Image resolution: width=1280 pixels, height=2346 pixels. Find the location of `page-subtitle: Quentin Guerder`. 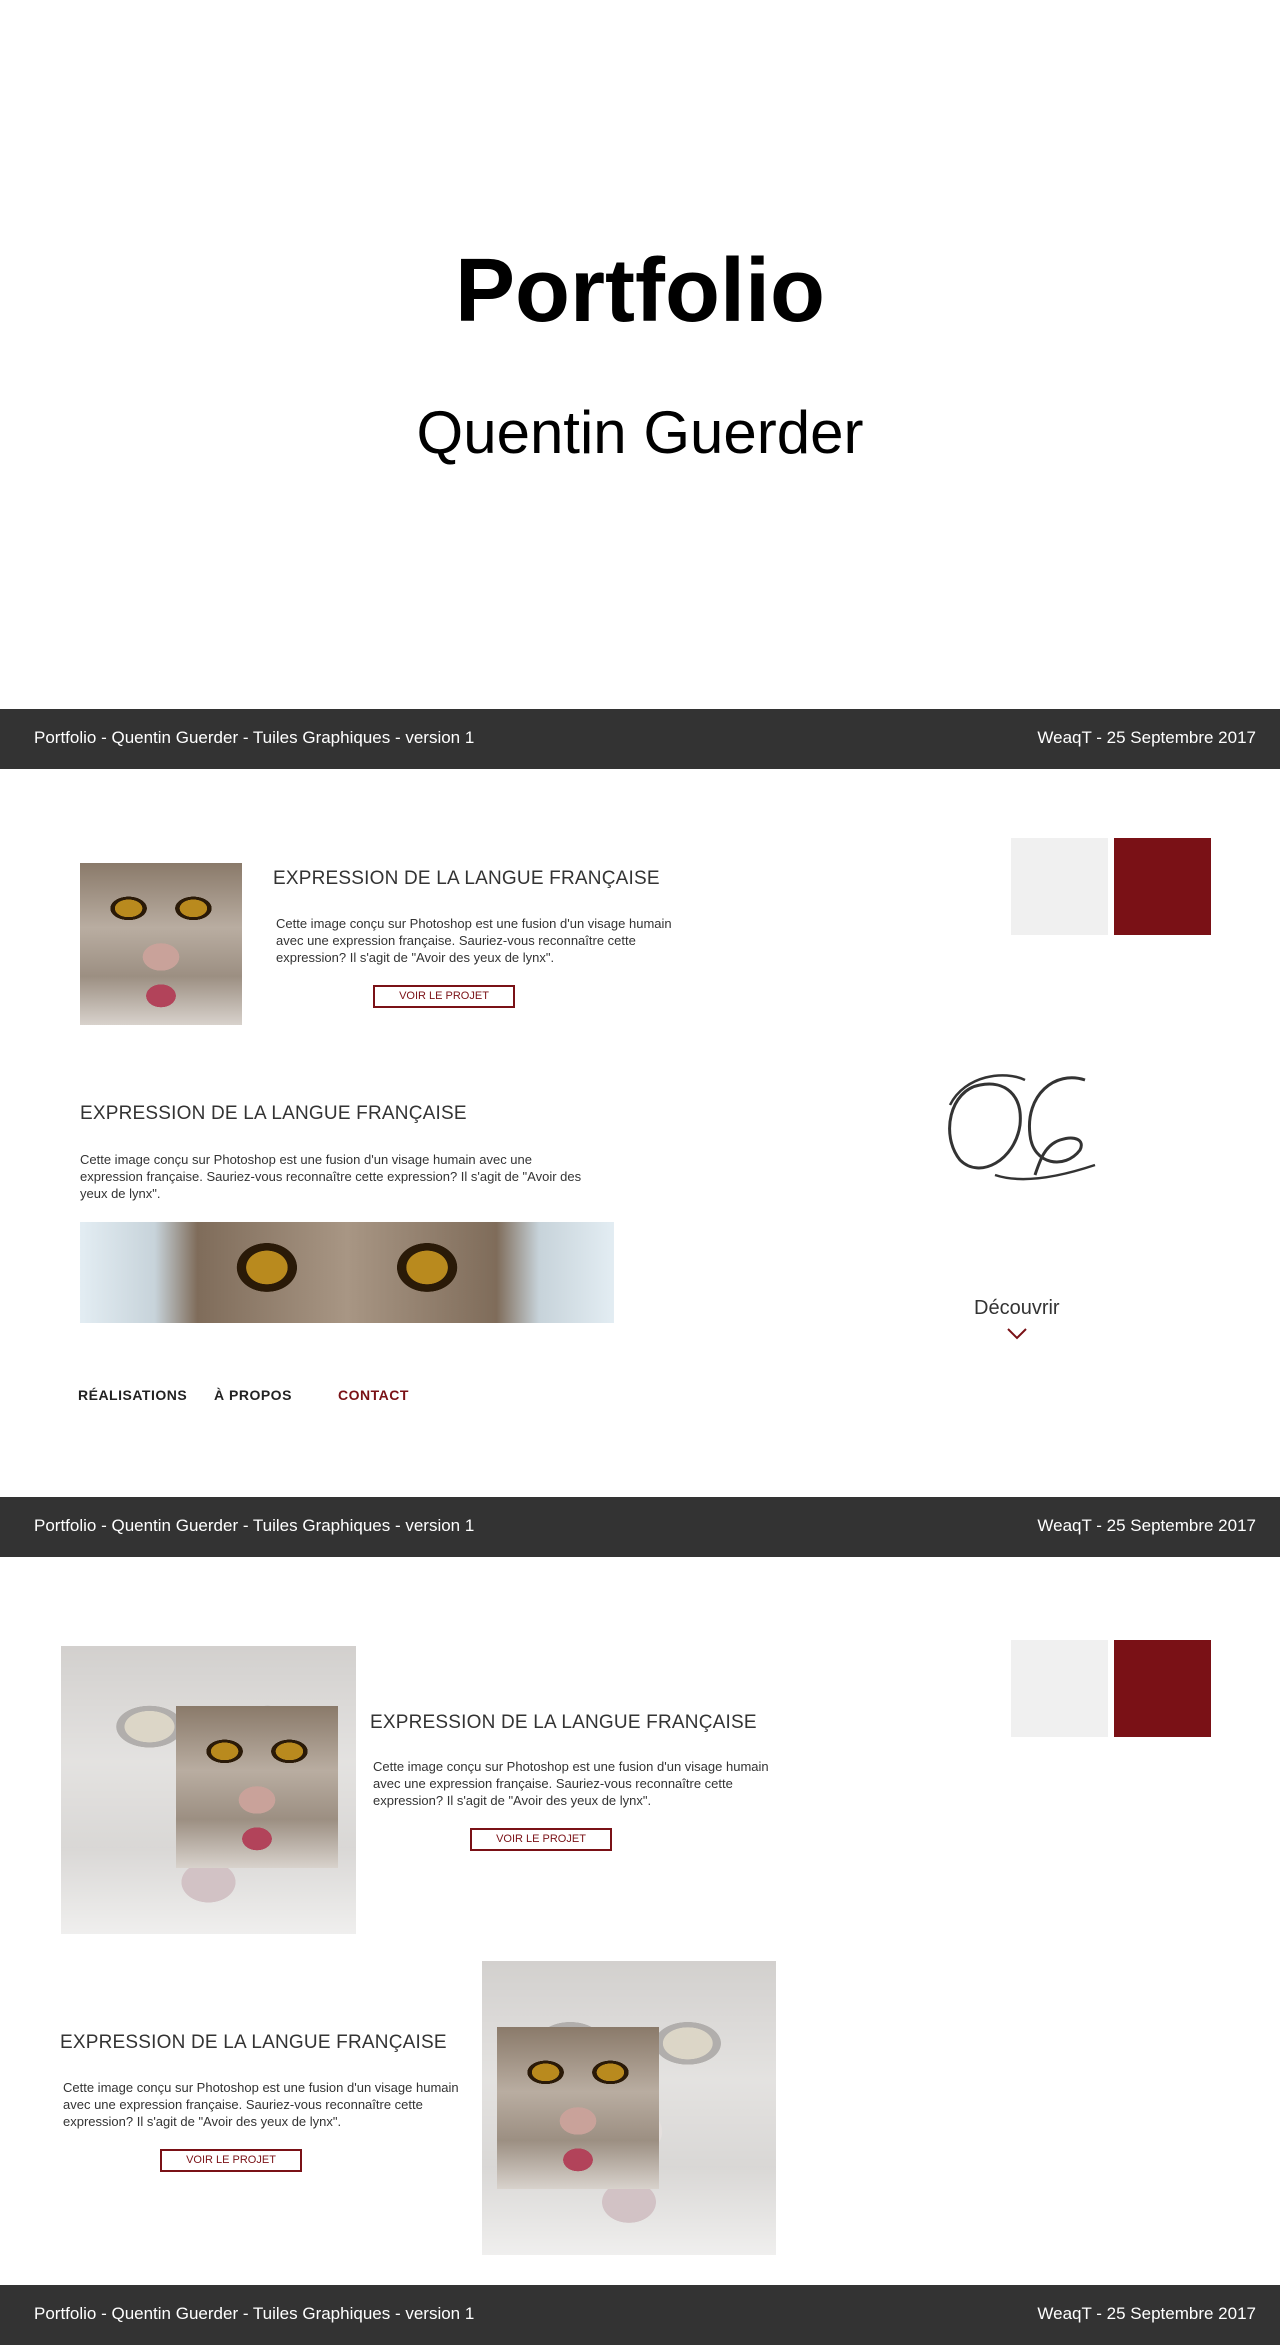

page-subtitle: Quentin Guerder is located at coordinates (640, 432).